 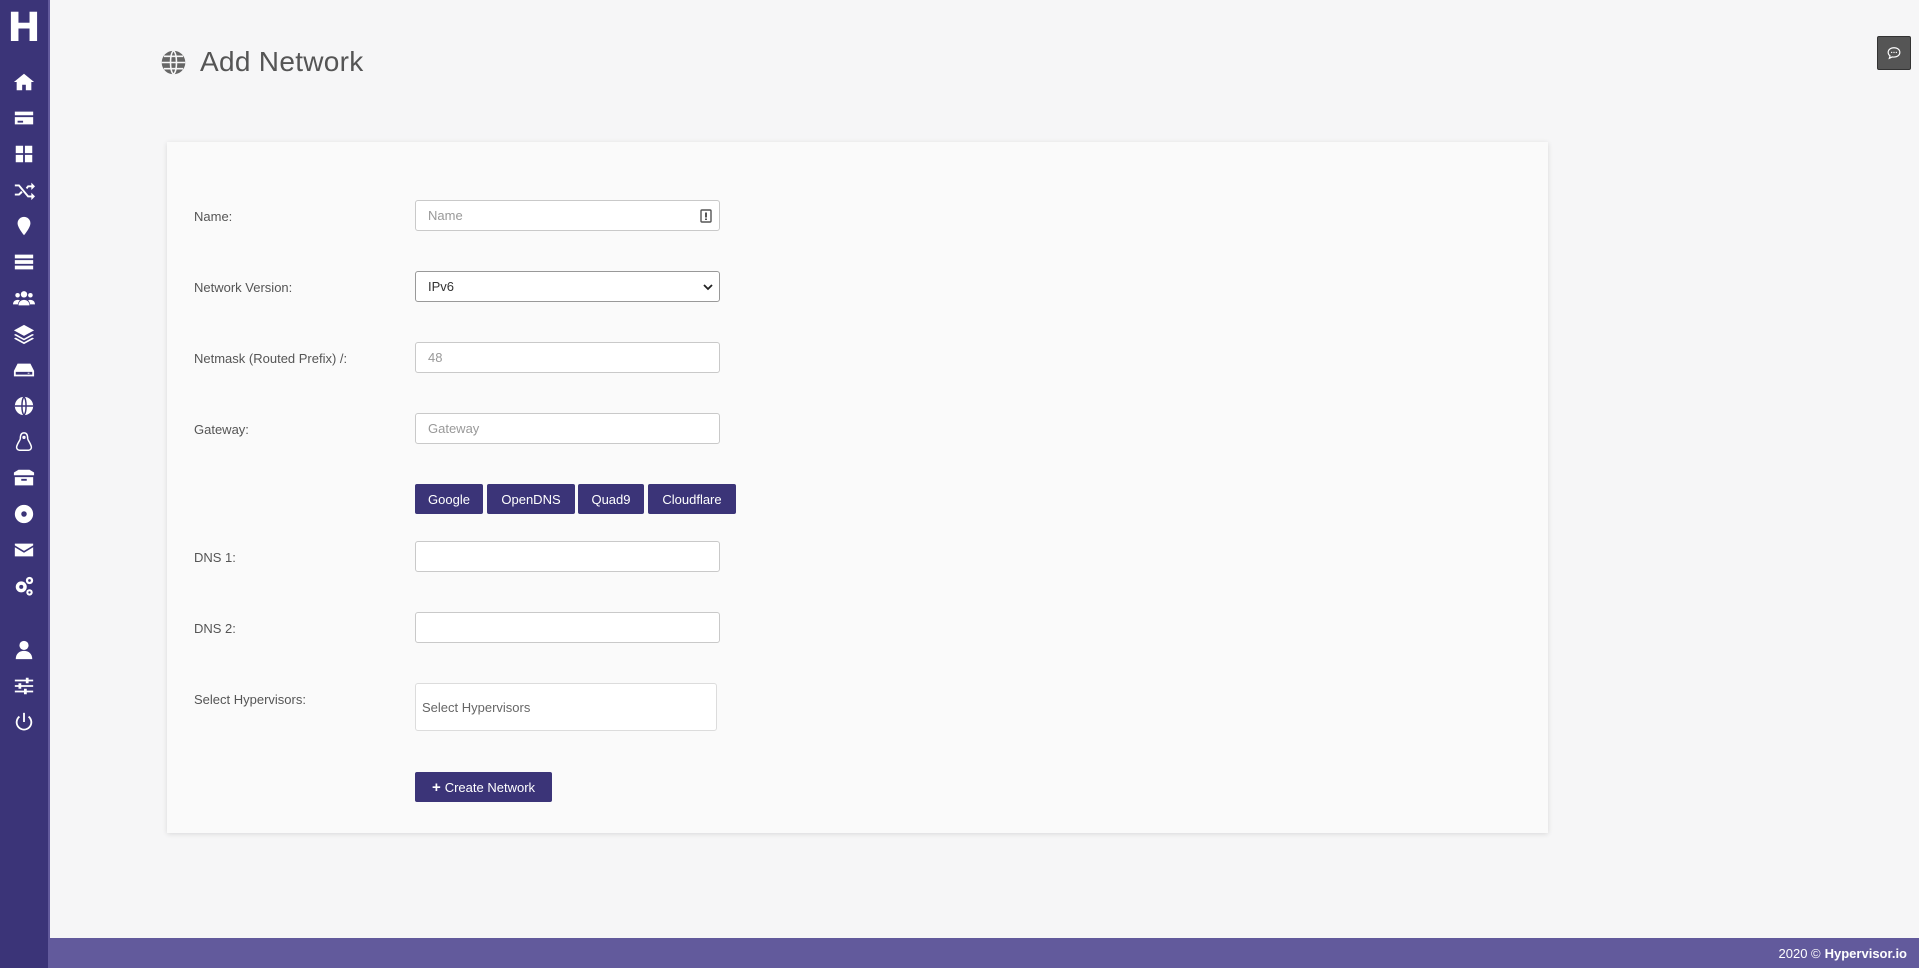 I want to click on user-icon, so click(x=24, y=650).